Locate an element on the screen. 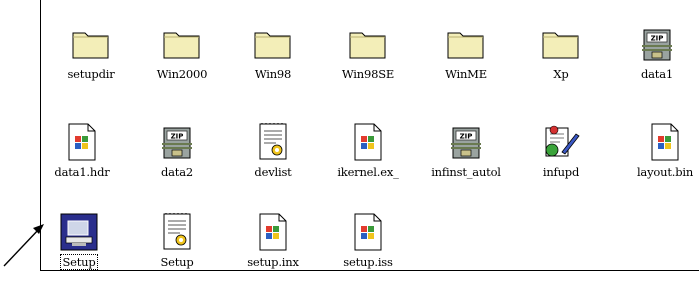 The width and height of the screenshot is (699, 298). file-label: data1.hdr is located at coordinates (82, 172).